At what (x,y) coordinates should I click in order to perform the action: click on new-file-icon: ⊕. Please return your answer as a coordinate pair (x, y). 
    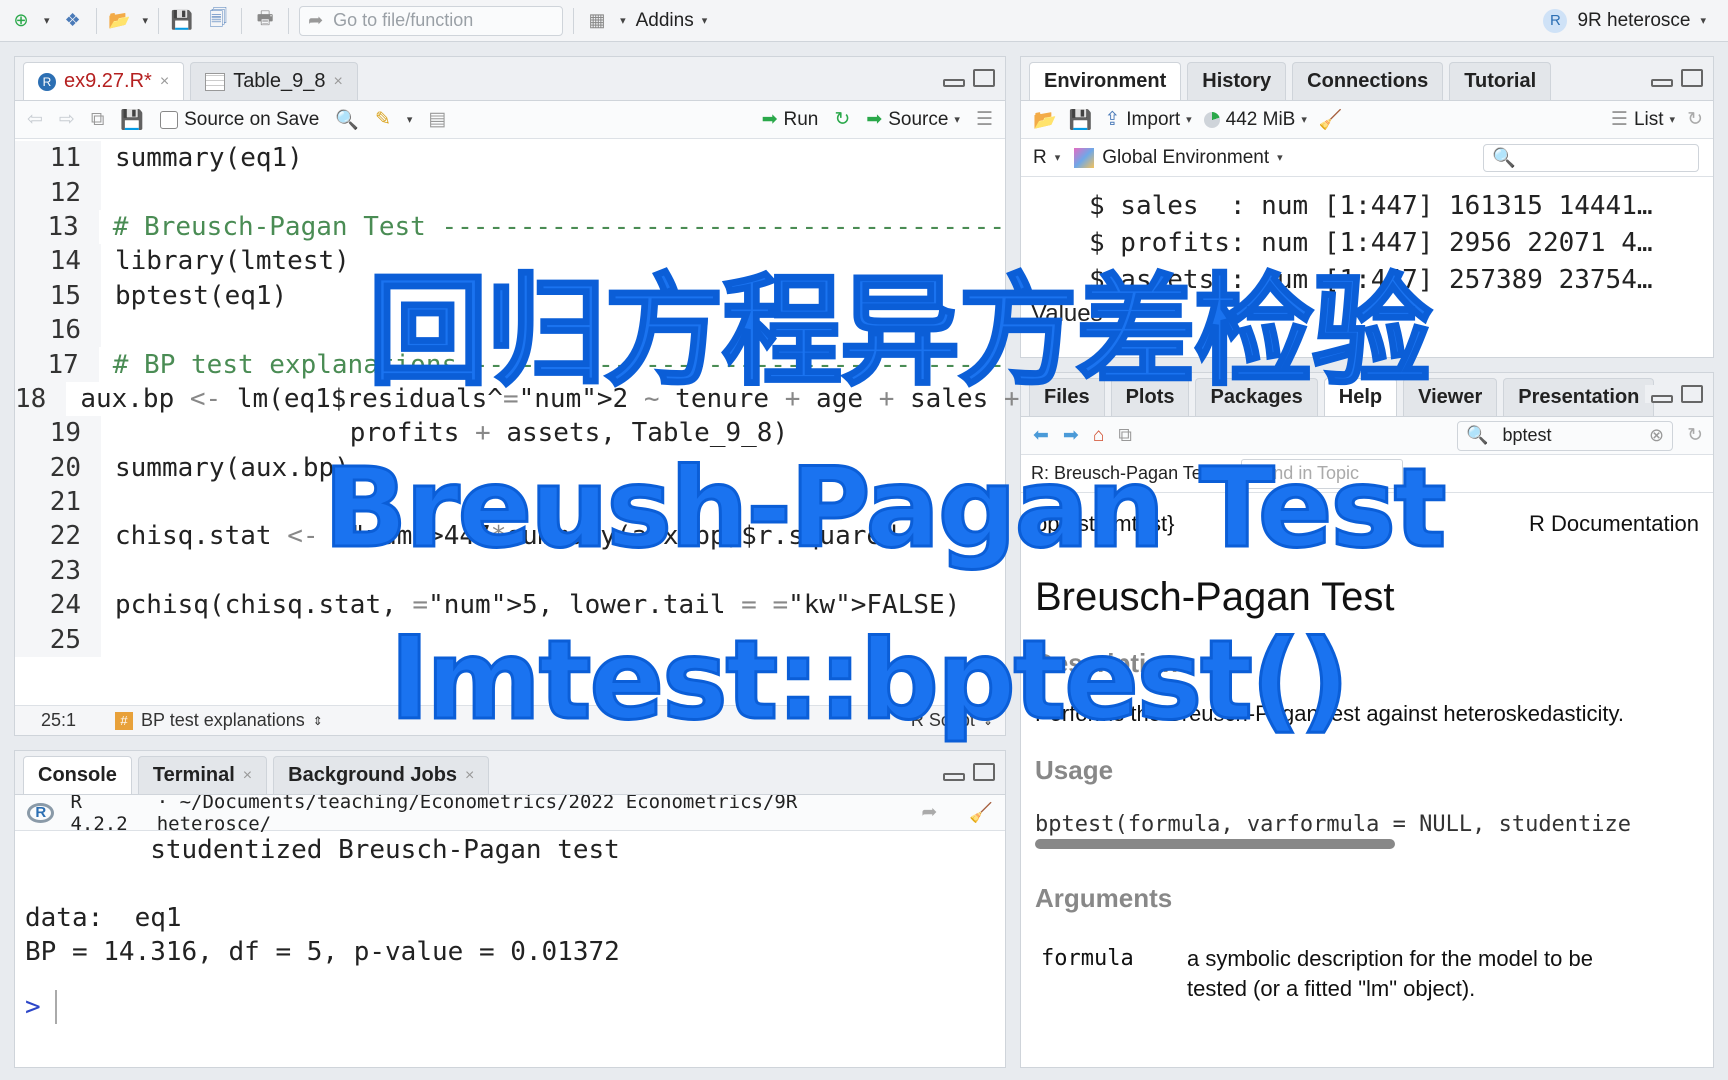
    Looking at the image, I should click on (21, 21).